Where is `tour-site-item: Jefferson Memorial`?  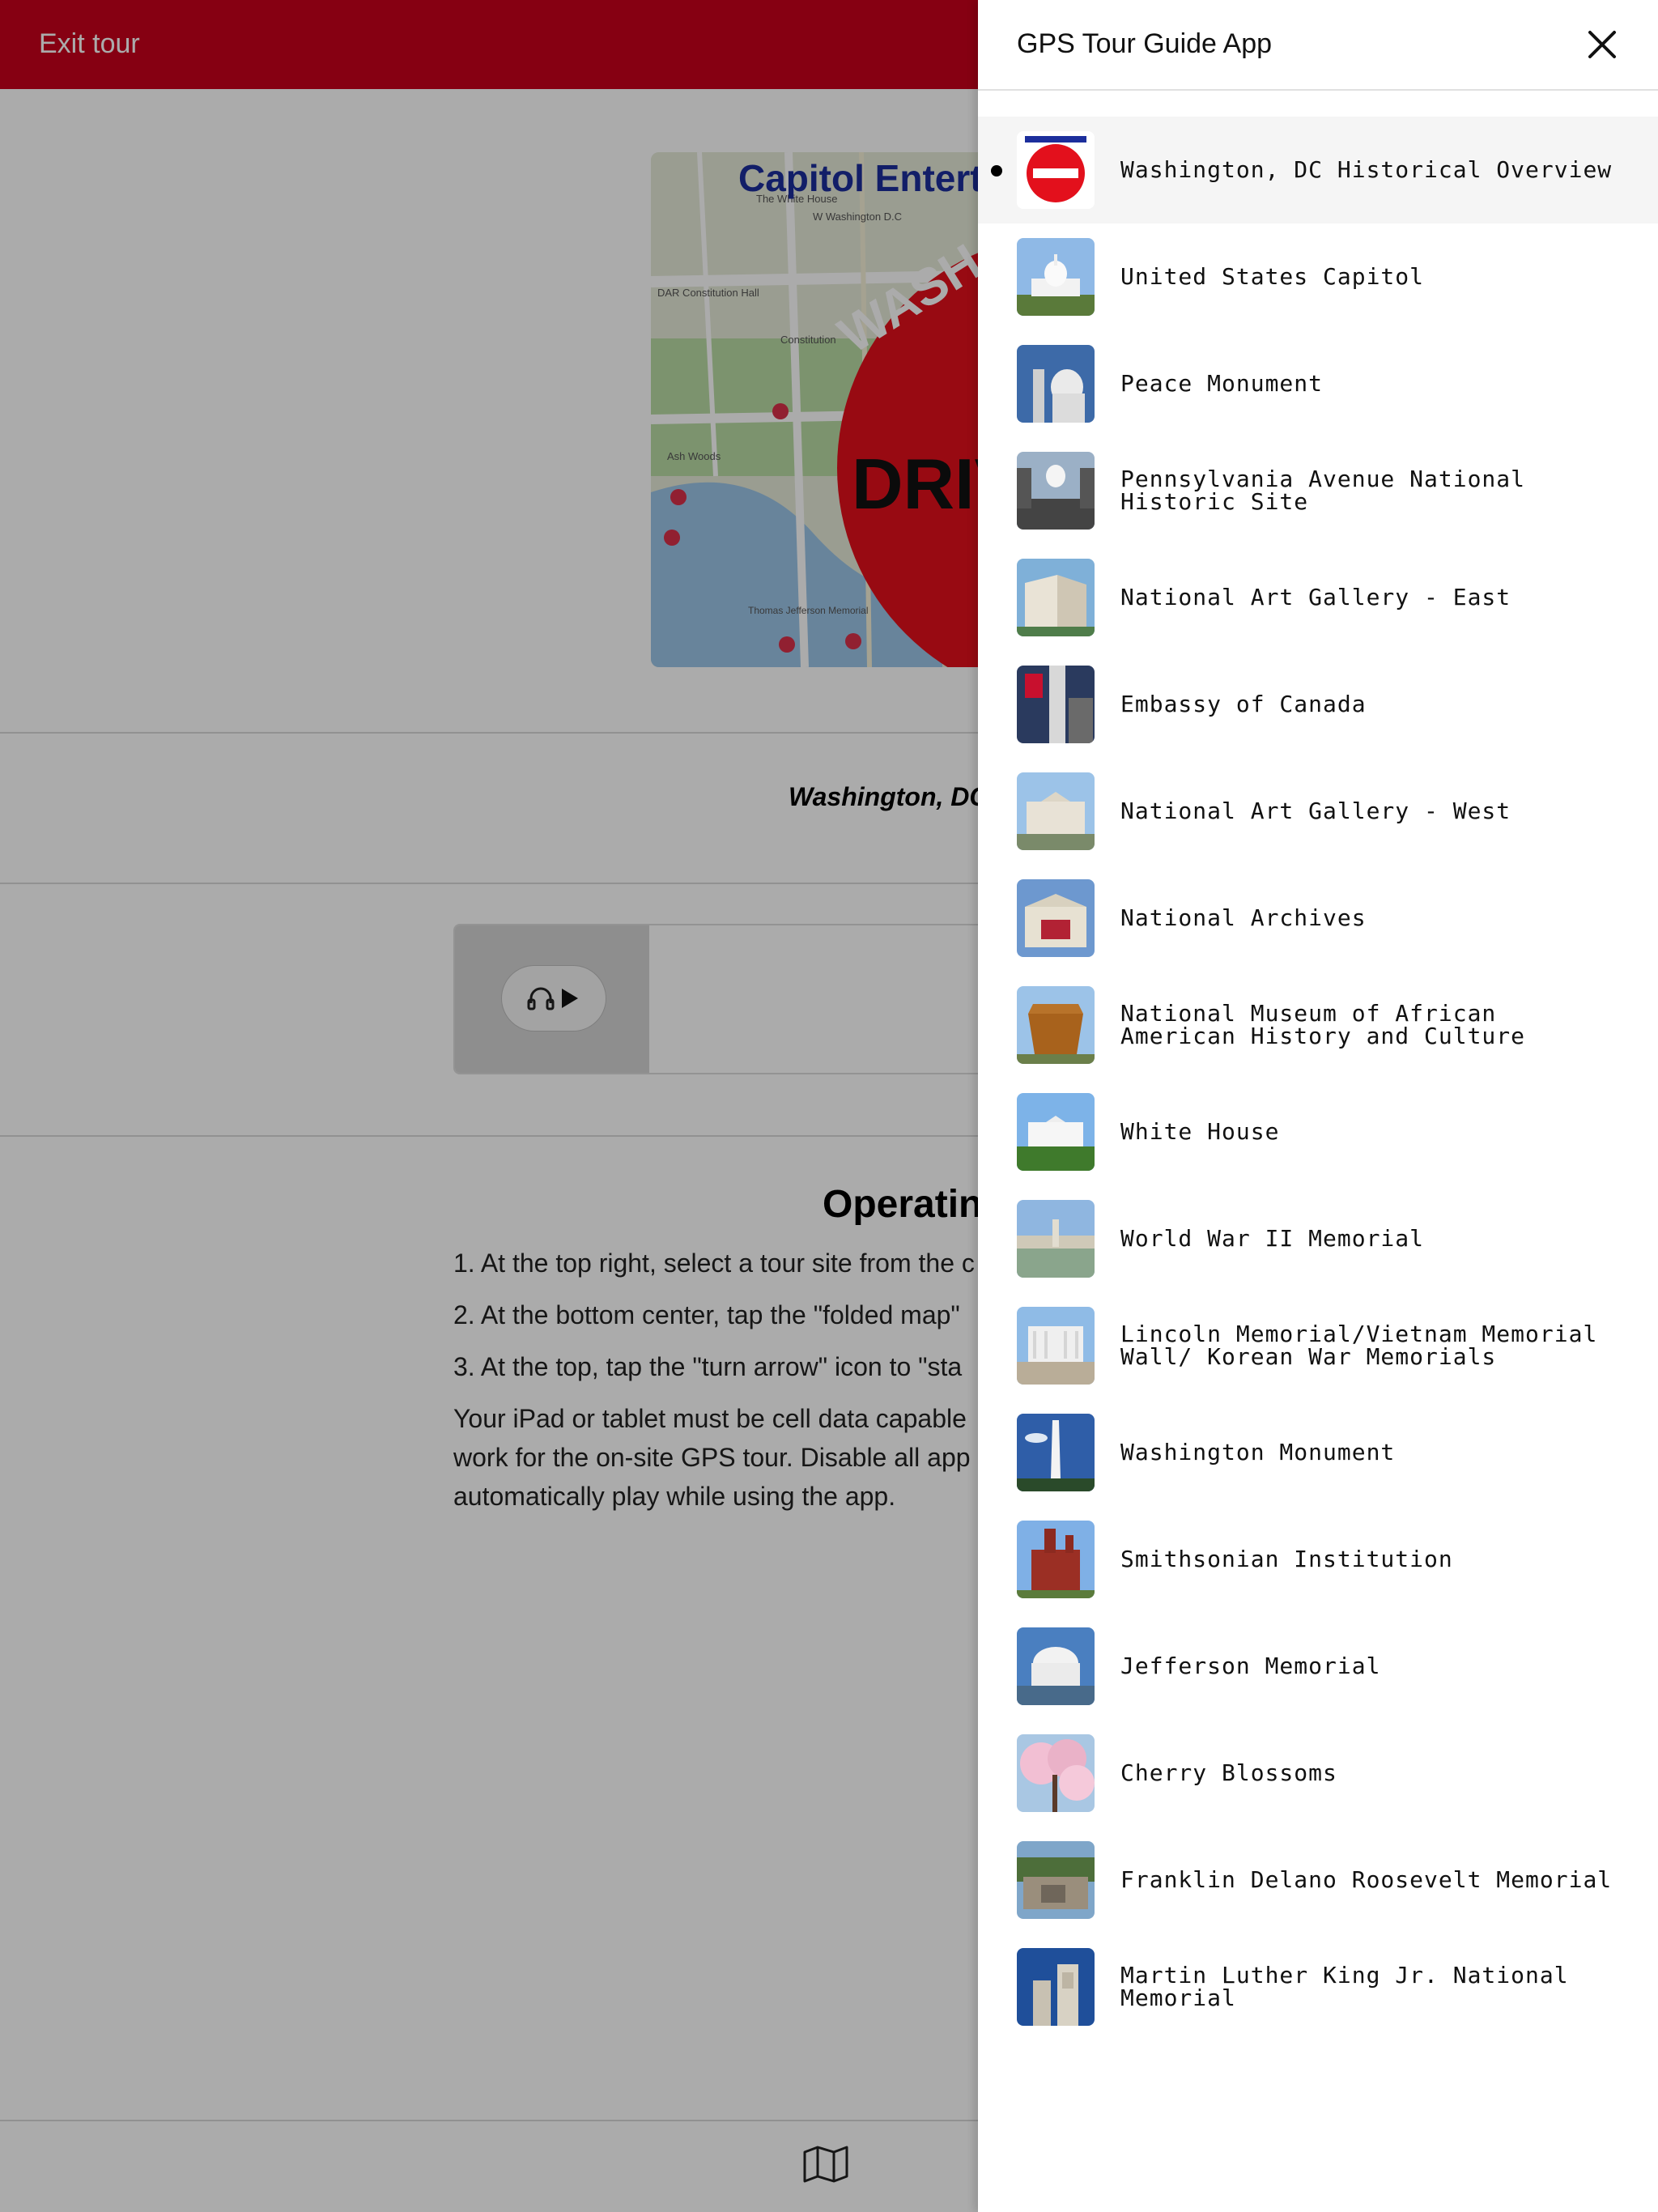 tour-site-item: Jefferson Memorial is located at coordinates (1318, 1666).